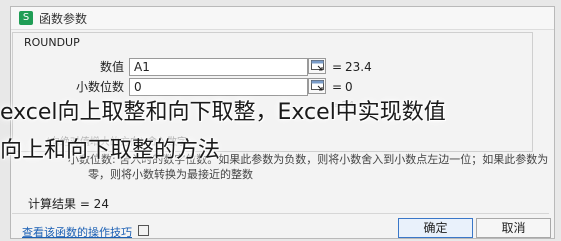 The image size is (561, 241). What do you see at coordinates (280, 213) in the screenshot?
I see `footer-divider` at bounding box center [280, 213].